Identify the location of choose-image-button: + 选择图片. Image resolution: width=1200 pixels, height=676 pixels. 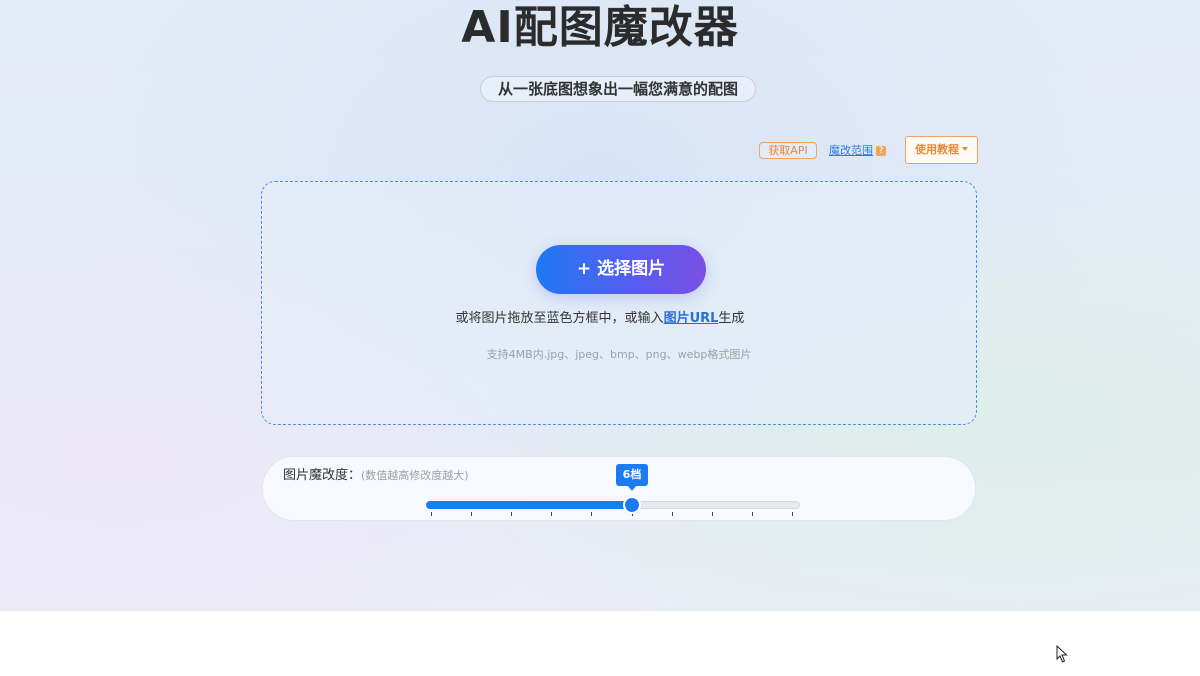
(621, 269).